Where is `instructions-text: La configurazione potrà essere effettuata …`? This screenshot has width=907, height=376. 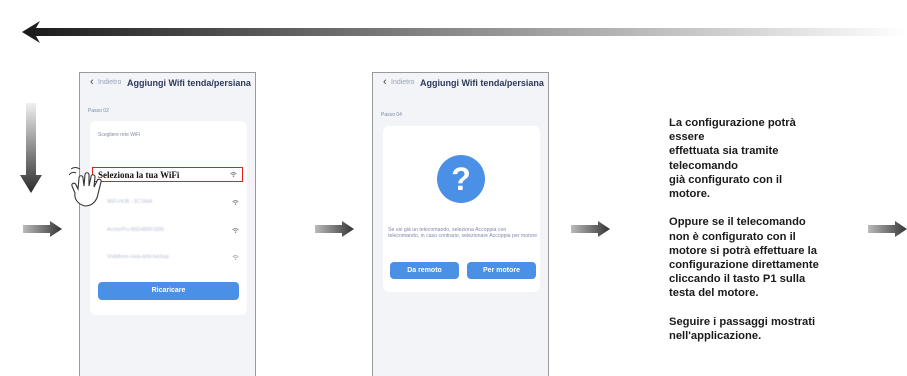 instructions-text: La configurazione potrà essere effettuata … is located at coordinates (781, 229).